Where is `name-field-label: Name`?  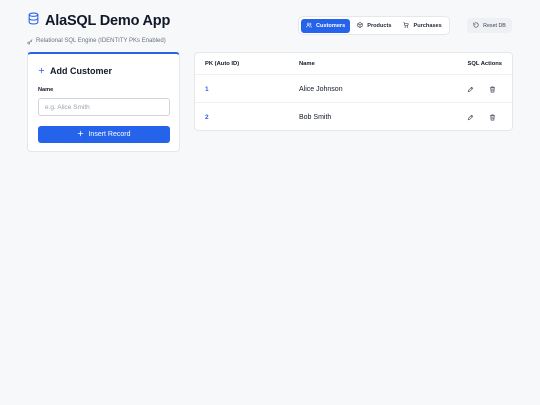
name-field-label: Name is located at coordinates (46, 90).